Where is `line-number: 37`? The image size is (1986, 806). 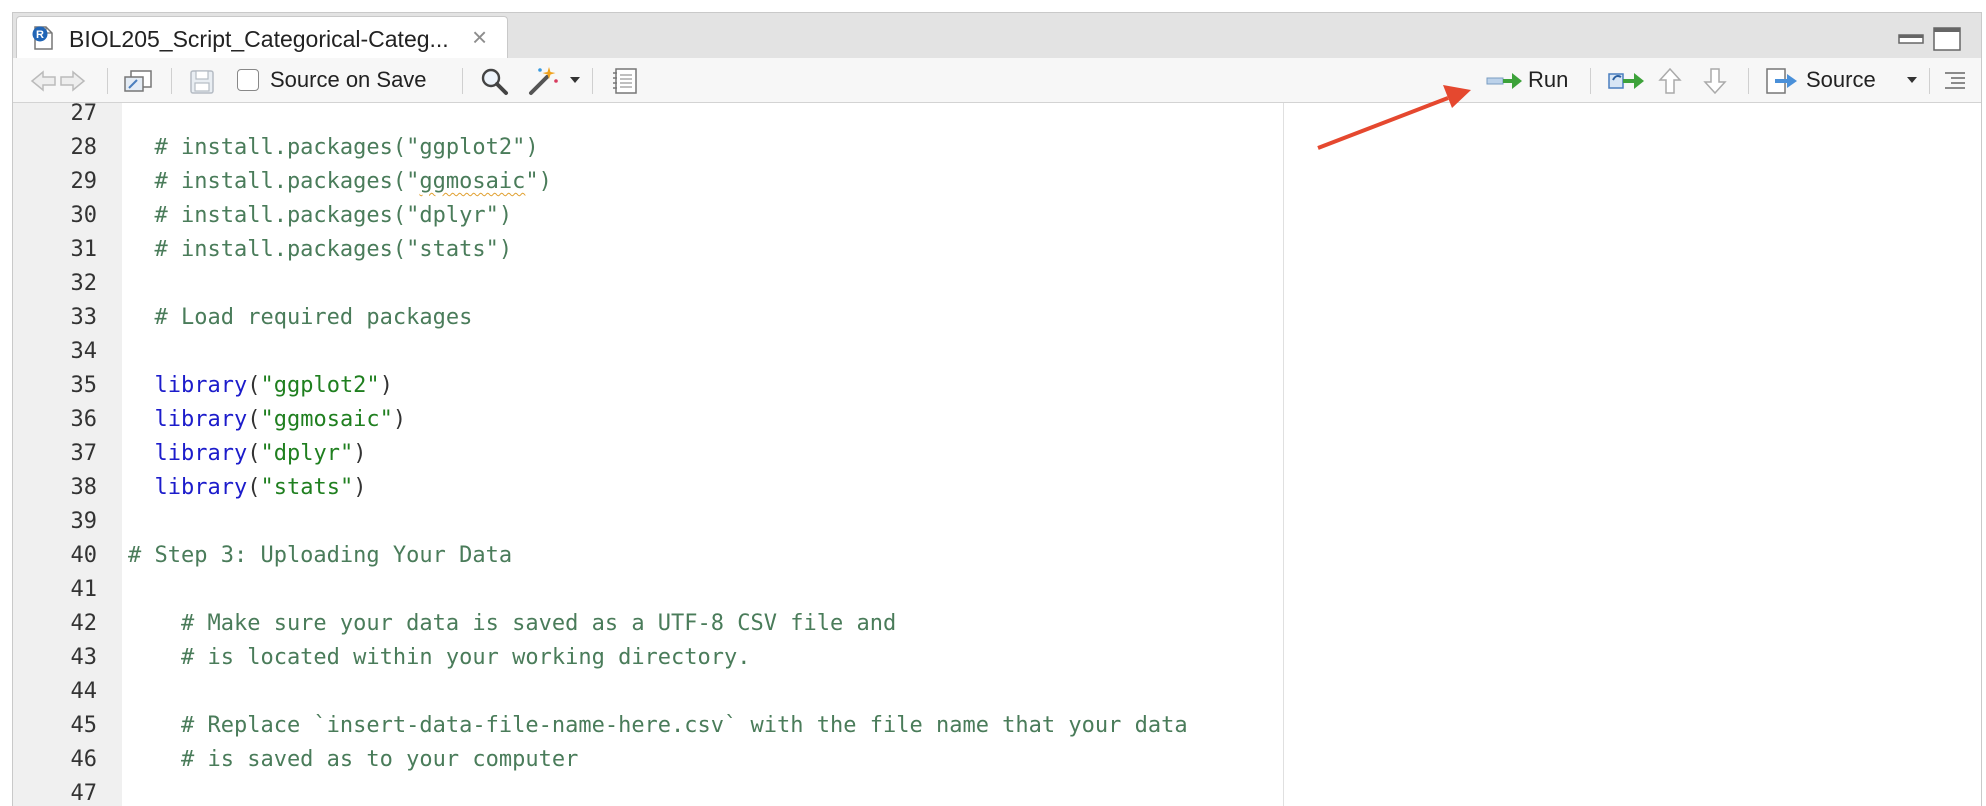
line-number: 37 is located at coordinates (84, 453).